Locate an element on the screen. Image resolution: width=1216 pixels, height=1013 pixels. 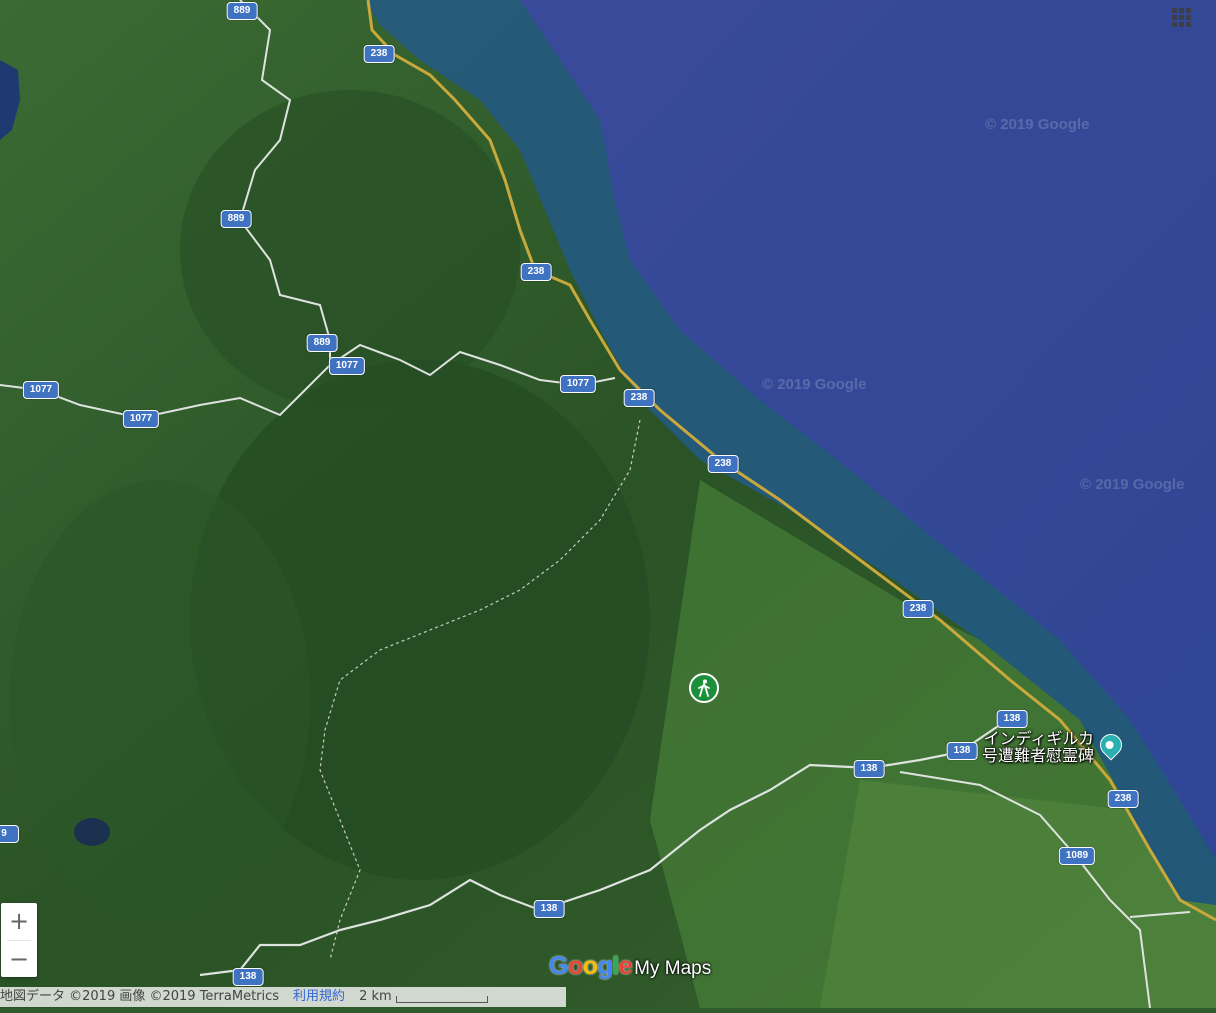
zoom-in-button: + is located at coordinates (19, 921).